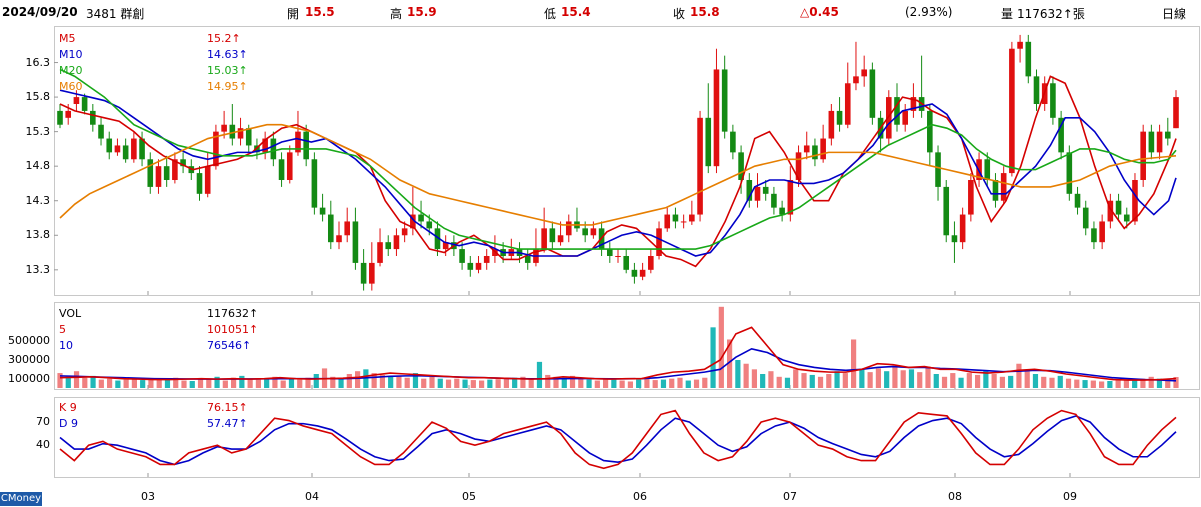  What do you see at coordinates (233, 313) in the screenshot?
I see `volume-legend-value: 117632↑` at bounding box center [233, 313].